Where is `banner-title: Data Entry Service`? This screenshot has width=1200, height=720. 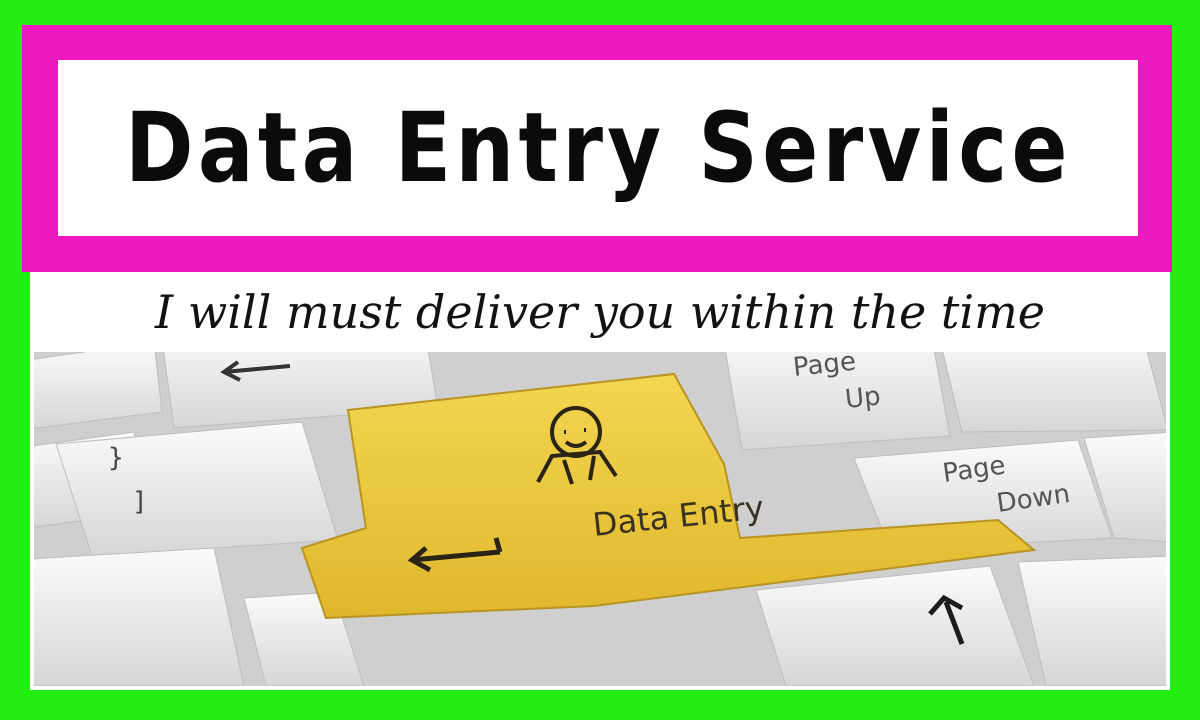 banner-title: Data Entry Service is located at coordinates (598, 148).